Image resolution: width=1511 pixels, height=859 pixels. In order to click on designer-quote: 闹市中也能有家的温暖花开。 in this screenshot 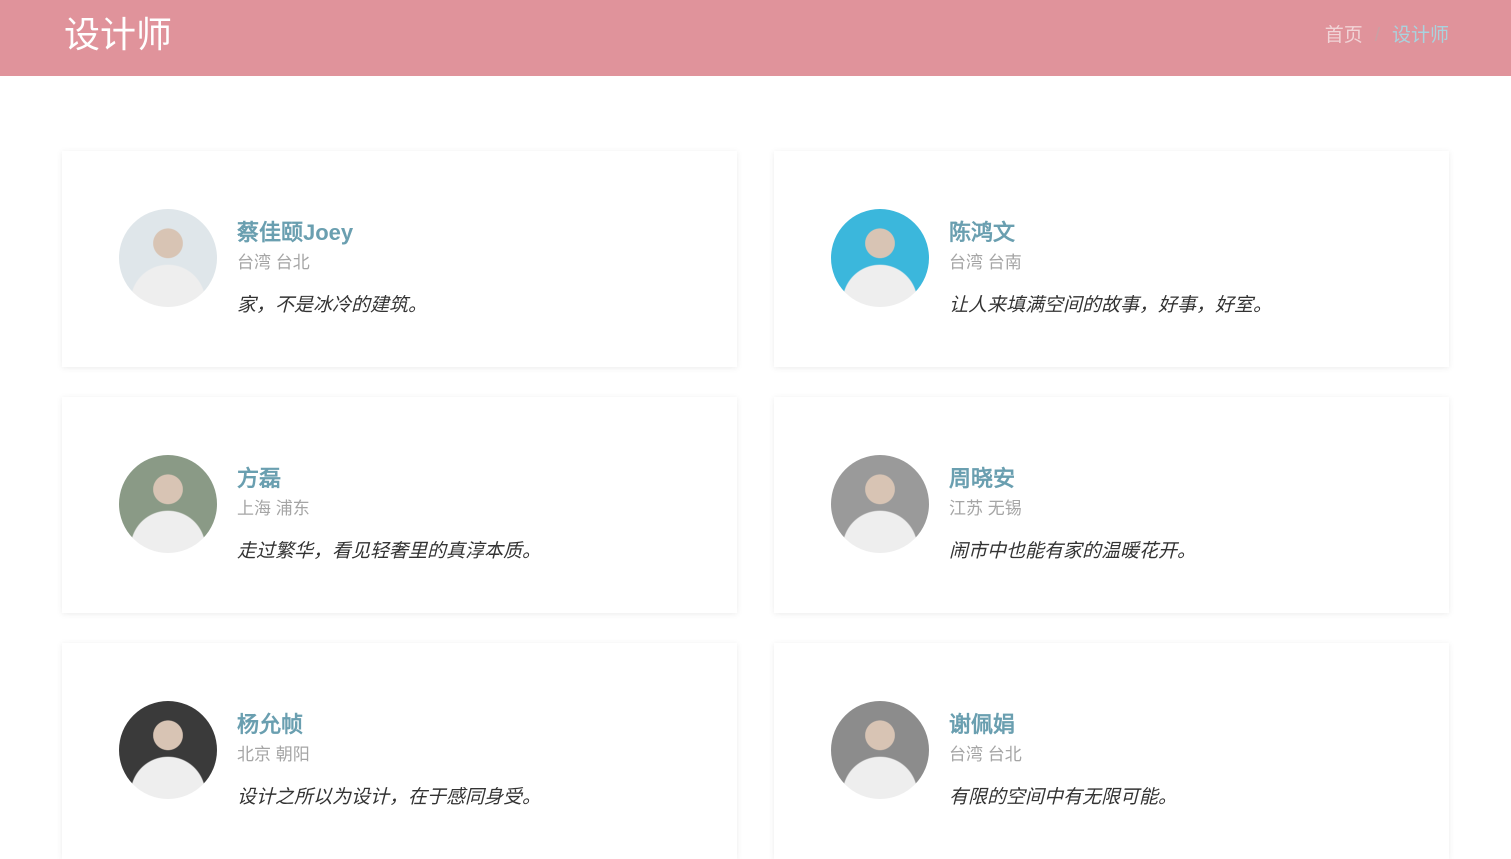, I will do `click(1073, 551)`.